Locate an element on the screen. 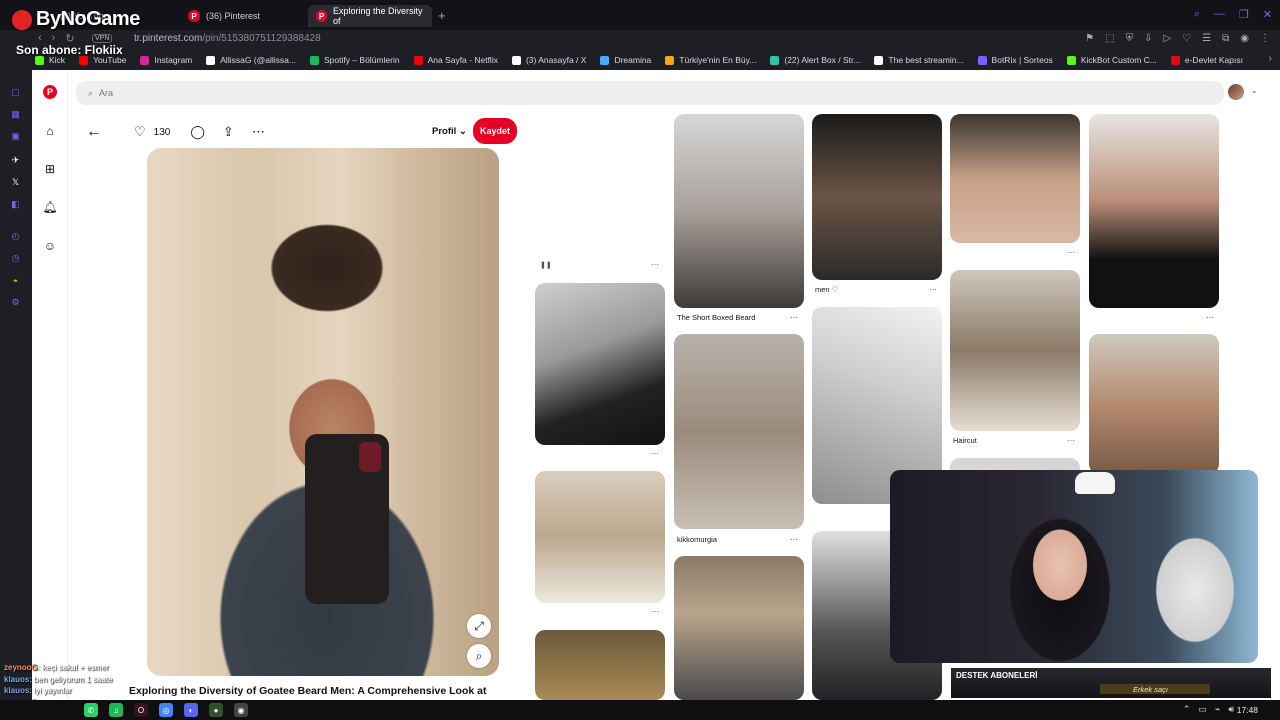 The height and width of the screenshot is (720, 1280). window-controls: ⌕ — ❐ ✕ is located at coordinates (1233, 14).